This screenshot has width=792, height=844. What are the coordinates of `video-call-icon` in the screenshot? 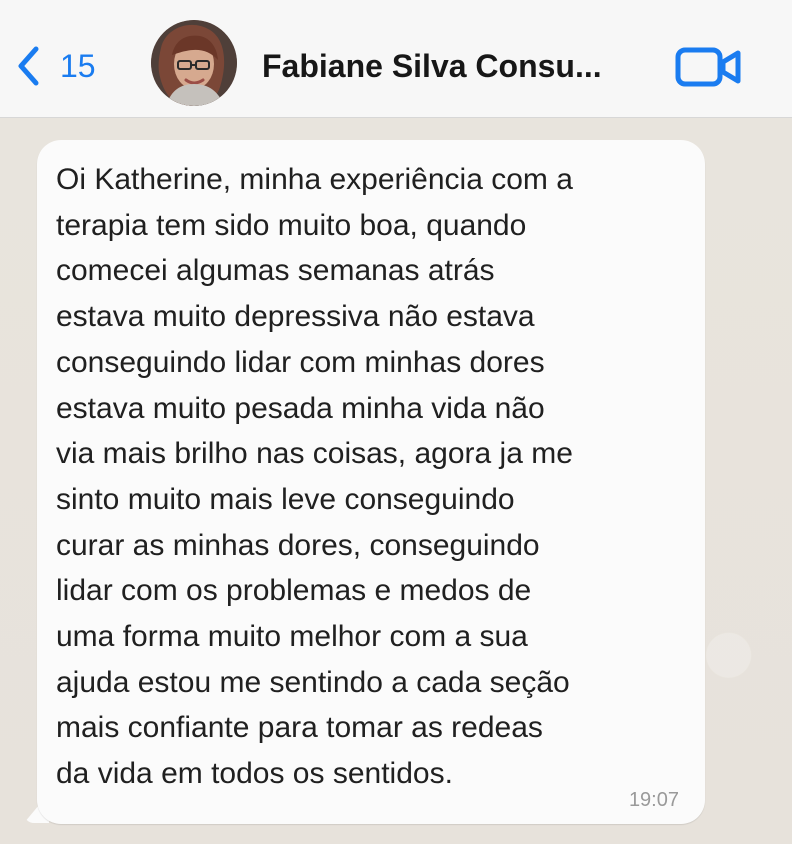 It's located at (709, 71).